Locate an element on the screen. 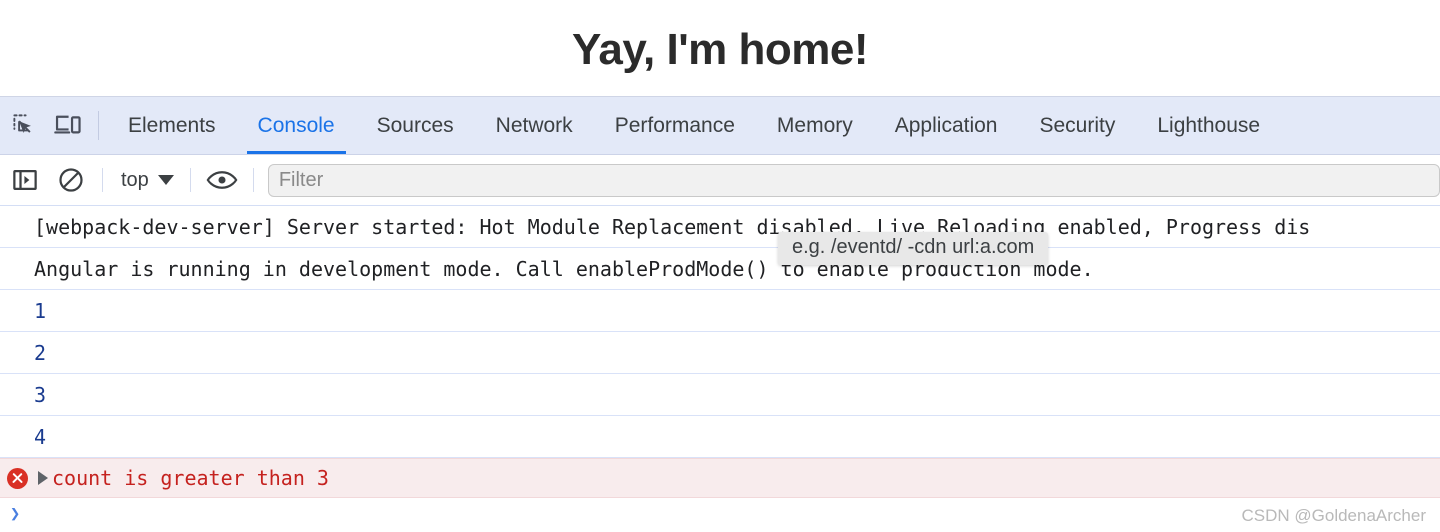  tab-label: Security is located at coordinates (1077, 125).